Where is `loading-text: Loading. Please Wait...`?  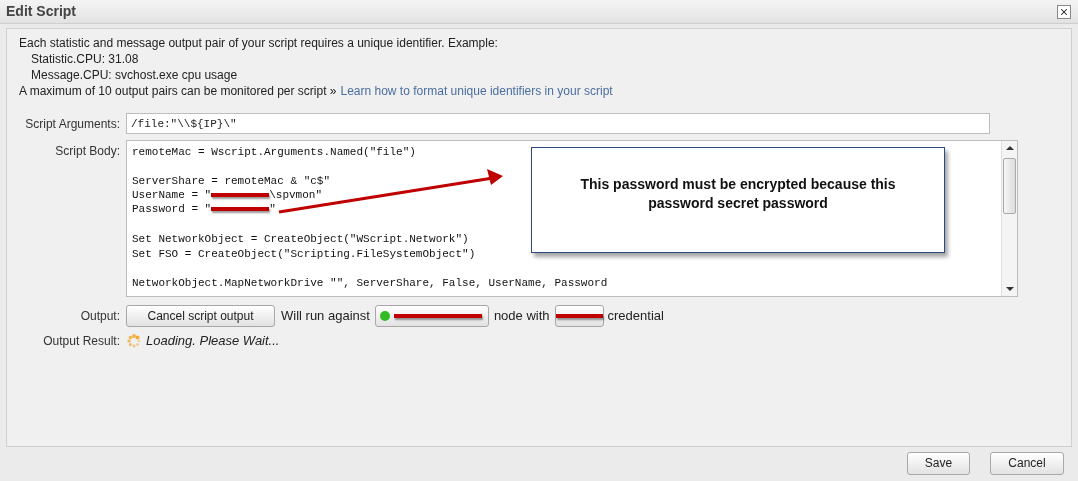 loading-text: Loading. Please Wait... is located at coordinates (213, 341).